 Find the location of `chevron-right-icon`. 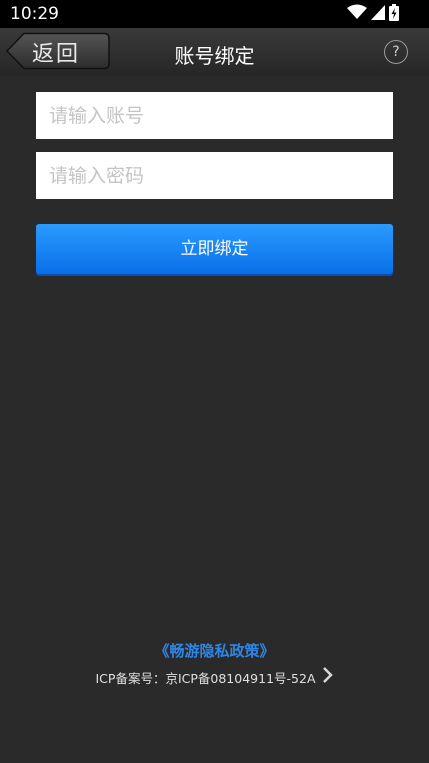

chevron-right-icon is located at coordinates (328, 677).